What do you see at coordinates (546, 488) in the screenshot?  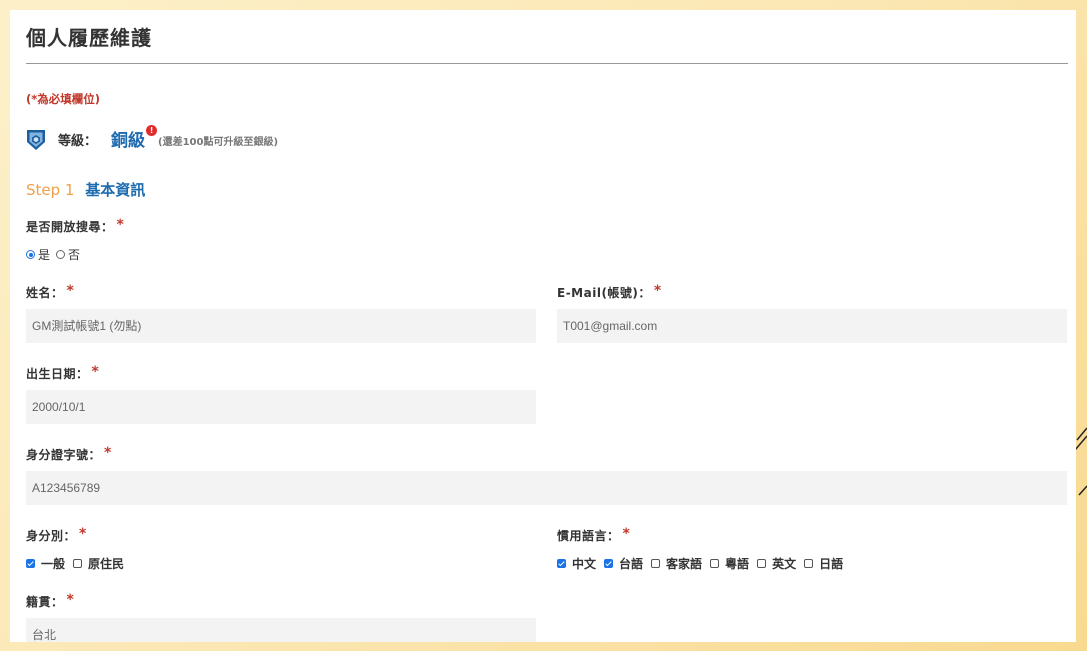 I see `id-number-field: A123456789` at bounding box center [546, 488].